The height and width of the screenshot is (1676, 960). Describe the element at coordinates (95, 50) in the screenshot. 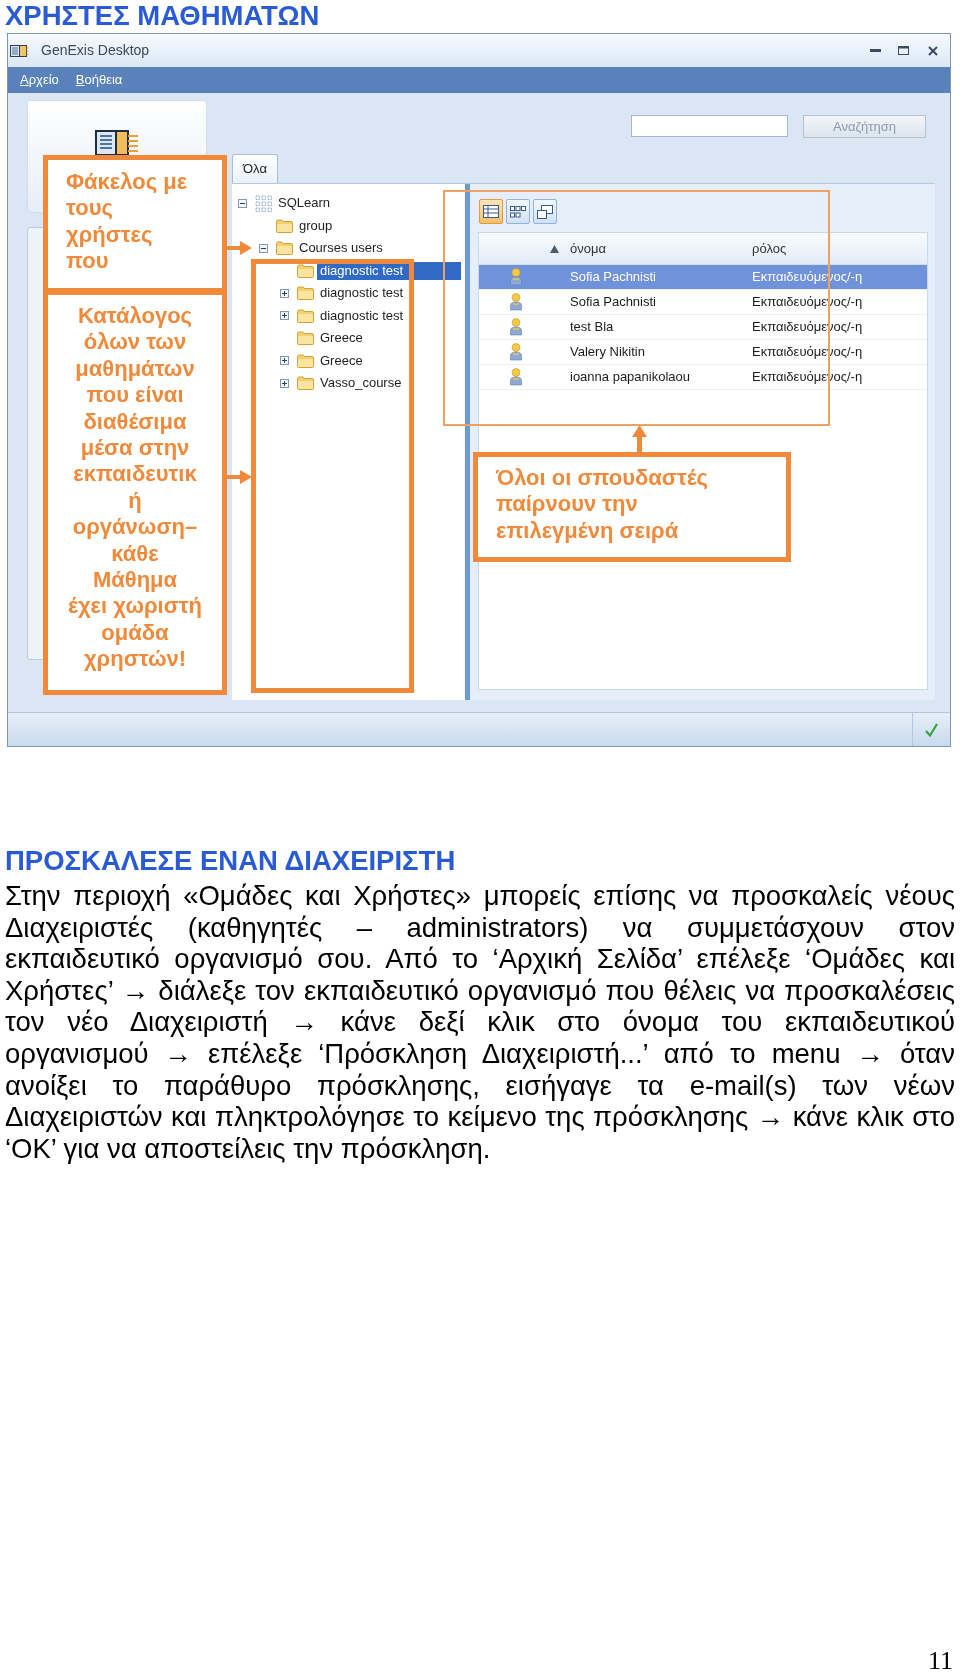

I see `window-title: GenExis Desktop` at that location.